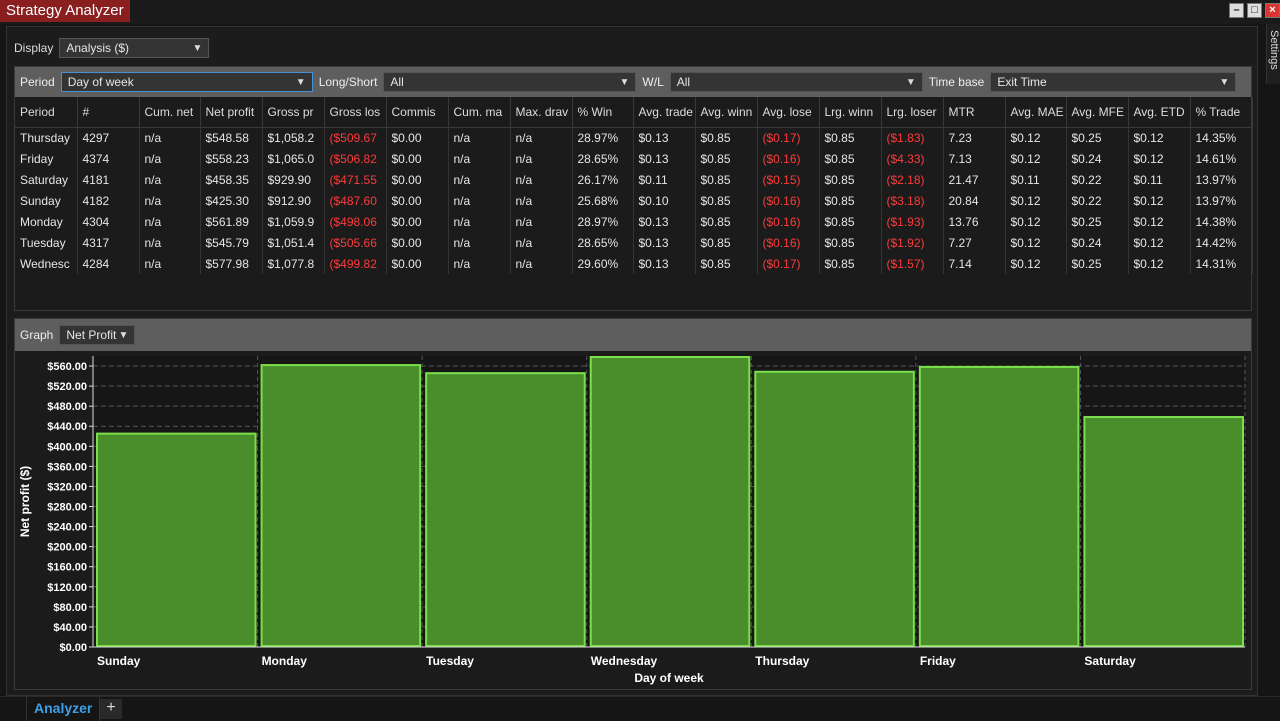 Image resolution: width=1280 pixels, height=721 pixels. What do you see at coordinates (974, 112) in the screenshot?
I see `column-header: MTR` at bounding box center [974, 112].